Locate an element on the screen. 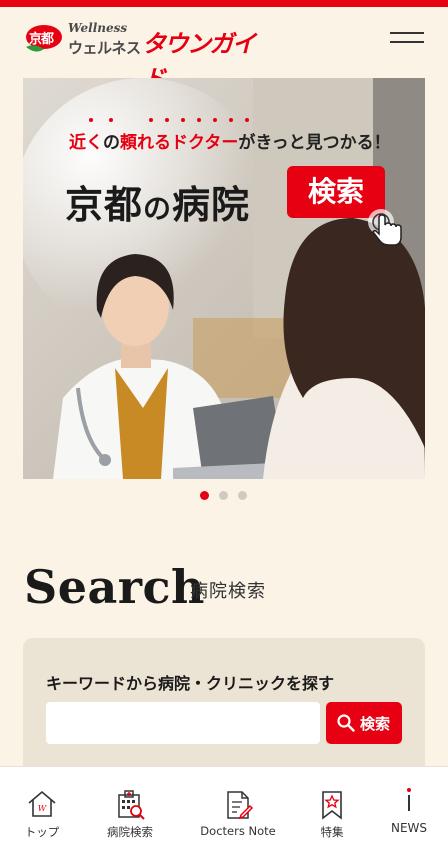  bookmark-star-icon is located at coordinates (332, 805).